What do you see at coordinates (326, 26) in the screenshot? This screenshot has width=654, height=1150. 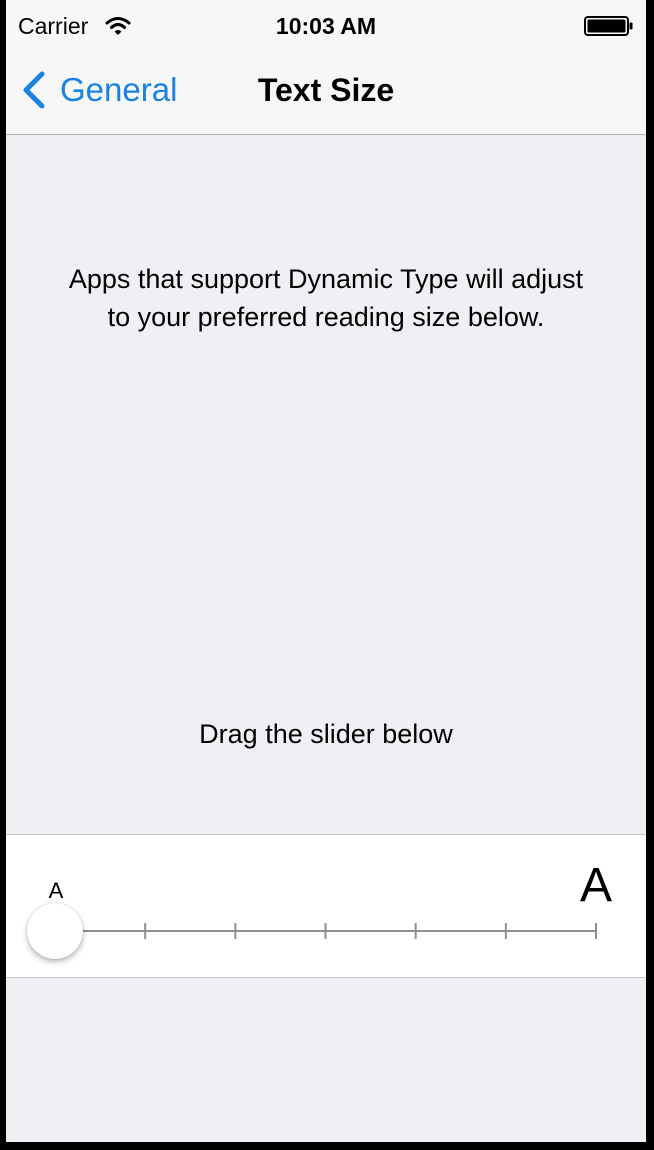 I see `status-time: 10:03 AM` at bounding box center [326, 26].